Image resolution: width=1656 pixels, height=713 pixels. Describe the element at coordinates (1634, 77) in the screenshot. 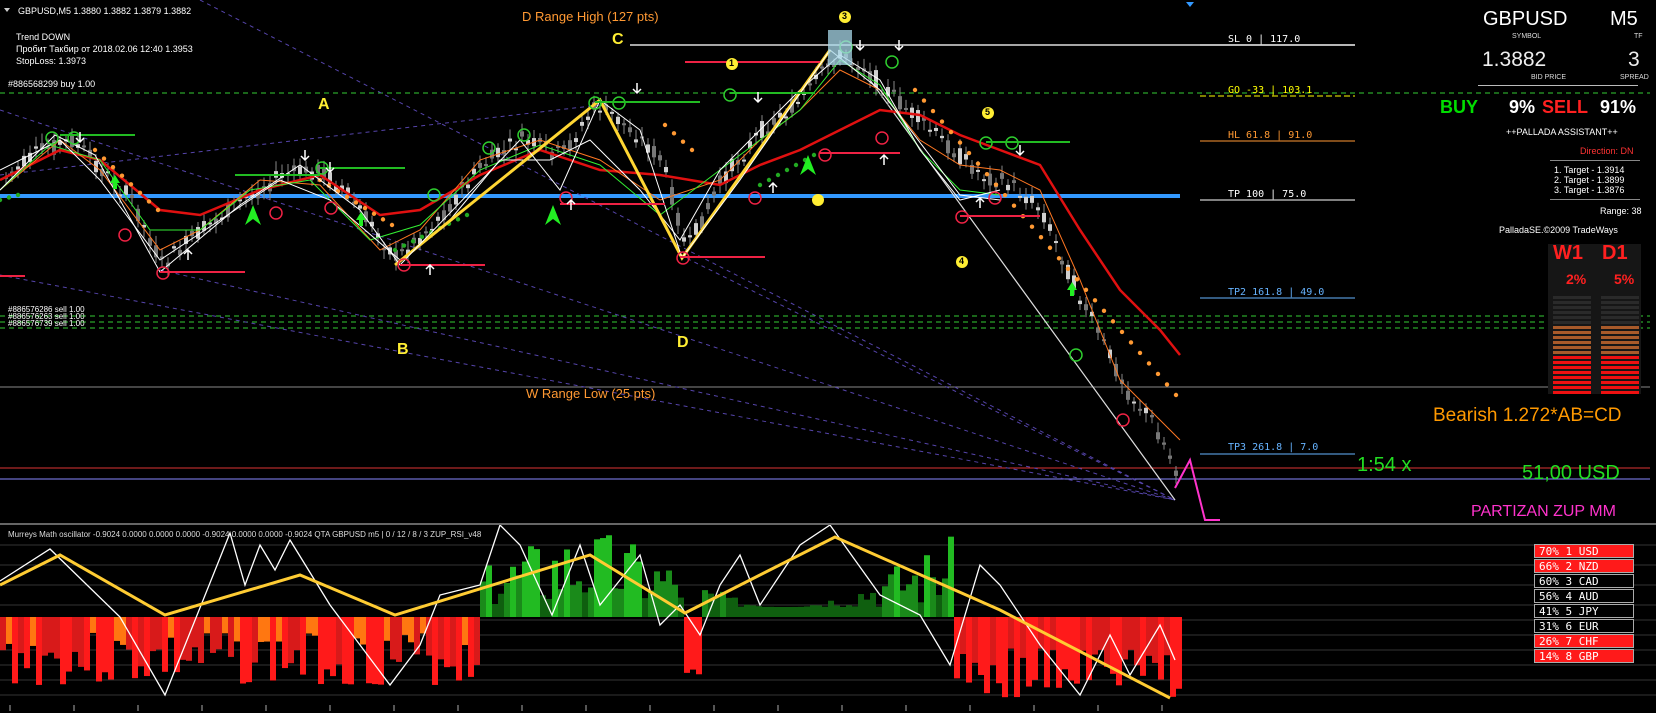

I see `panel-spread-caption: SPREAD` at that location.